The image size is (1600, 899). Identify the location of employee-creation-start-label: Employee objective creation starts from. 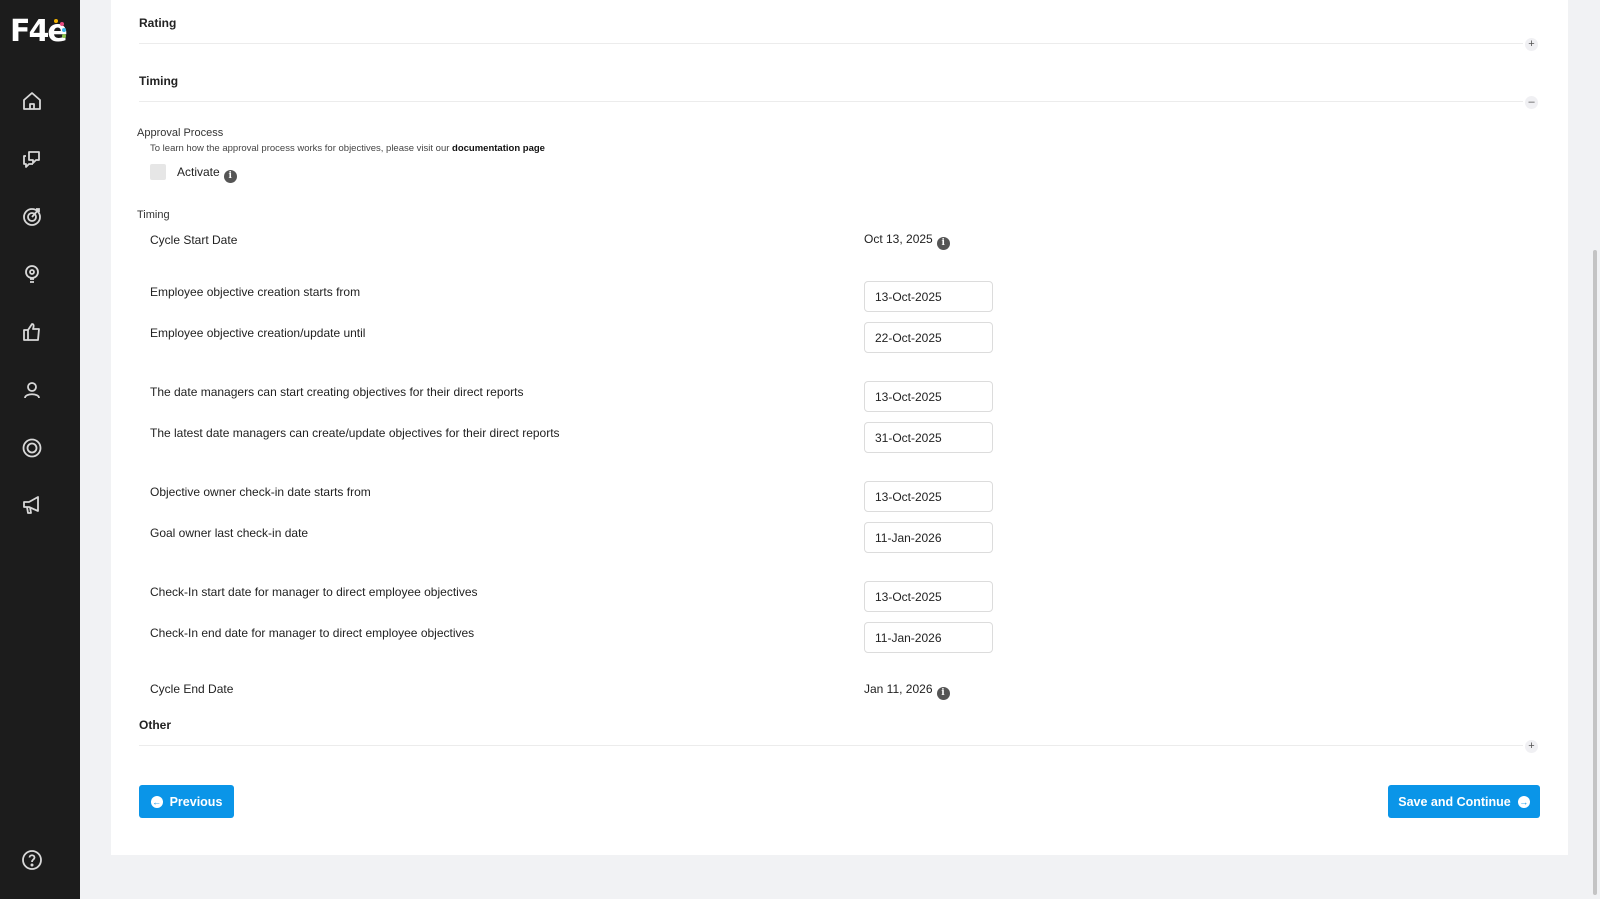
(255, 292).